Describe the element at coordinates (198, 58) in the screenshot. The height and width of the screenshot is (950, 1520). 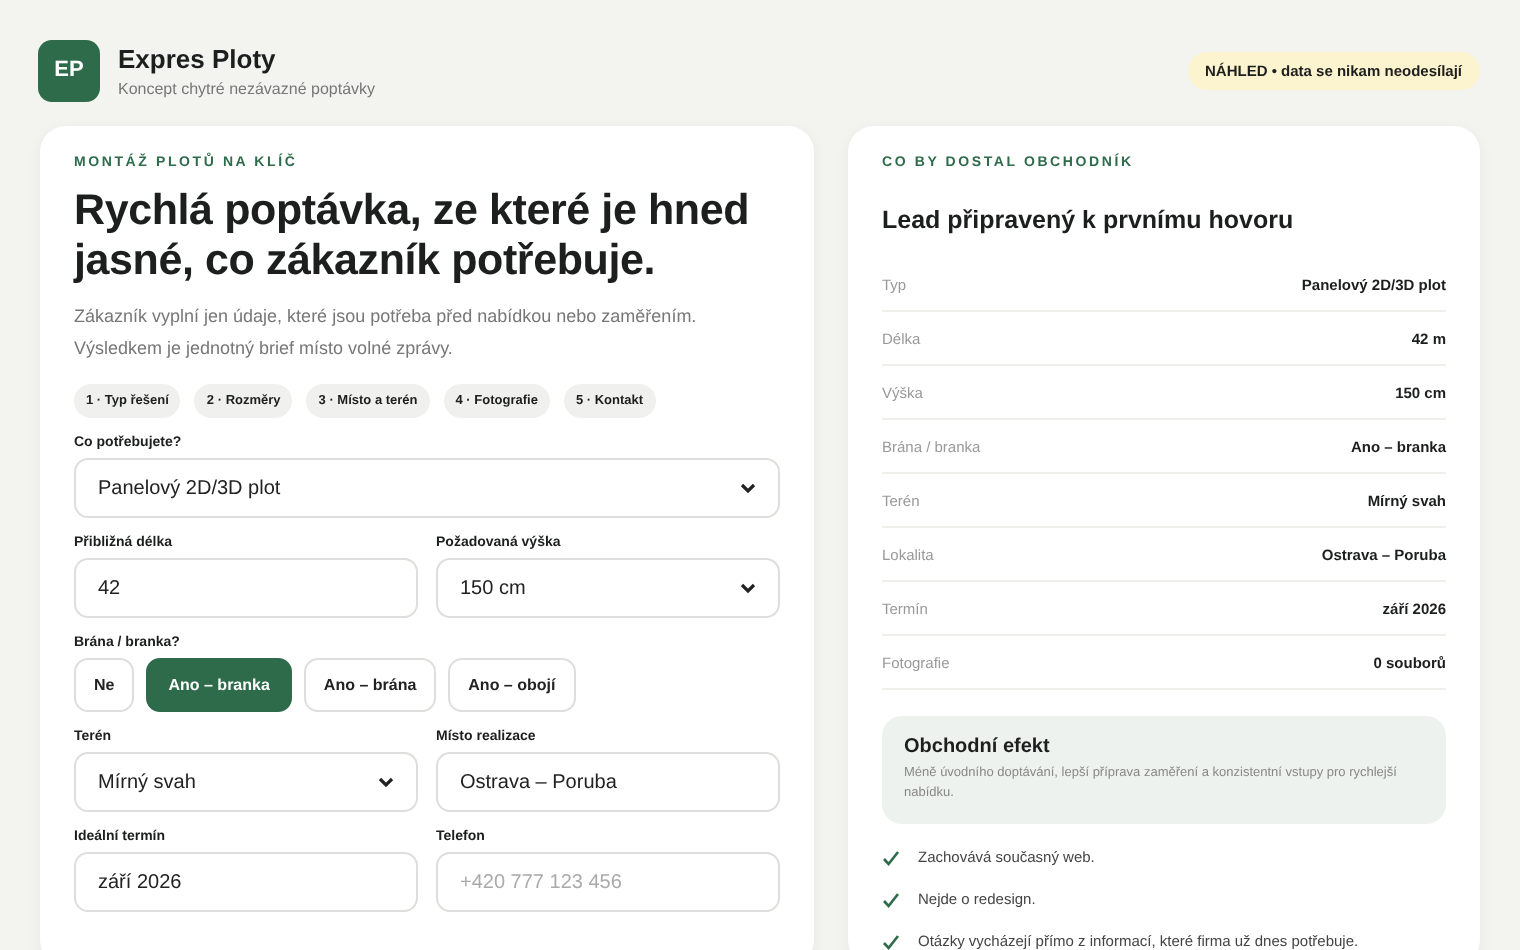
I see `brand-title: Expres Ploty` at that location.